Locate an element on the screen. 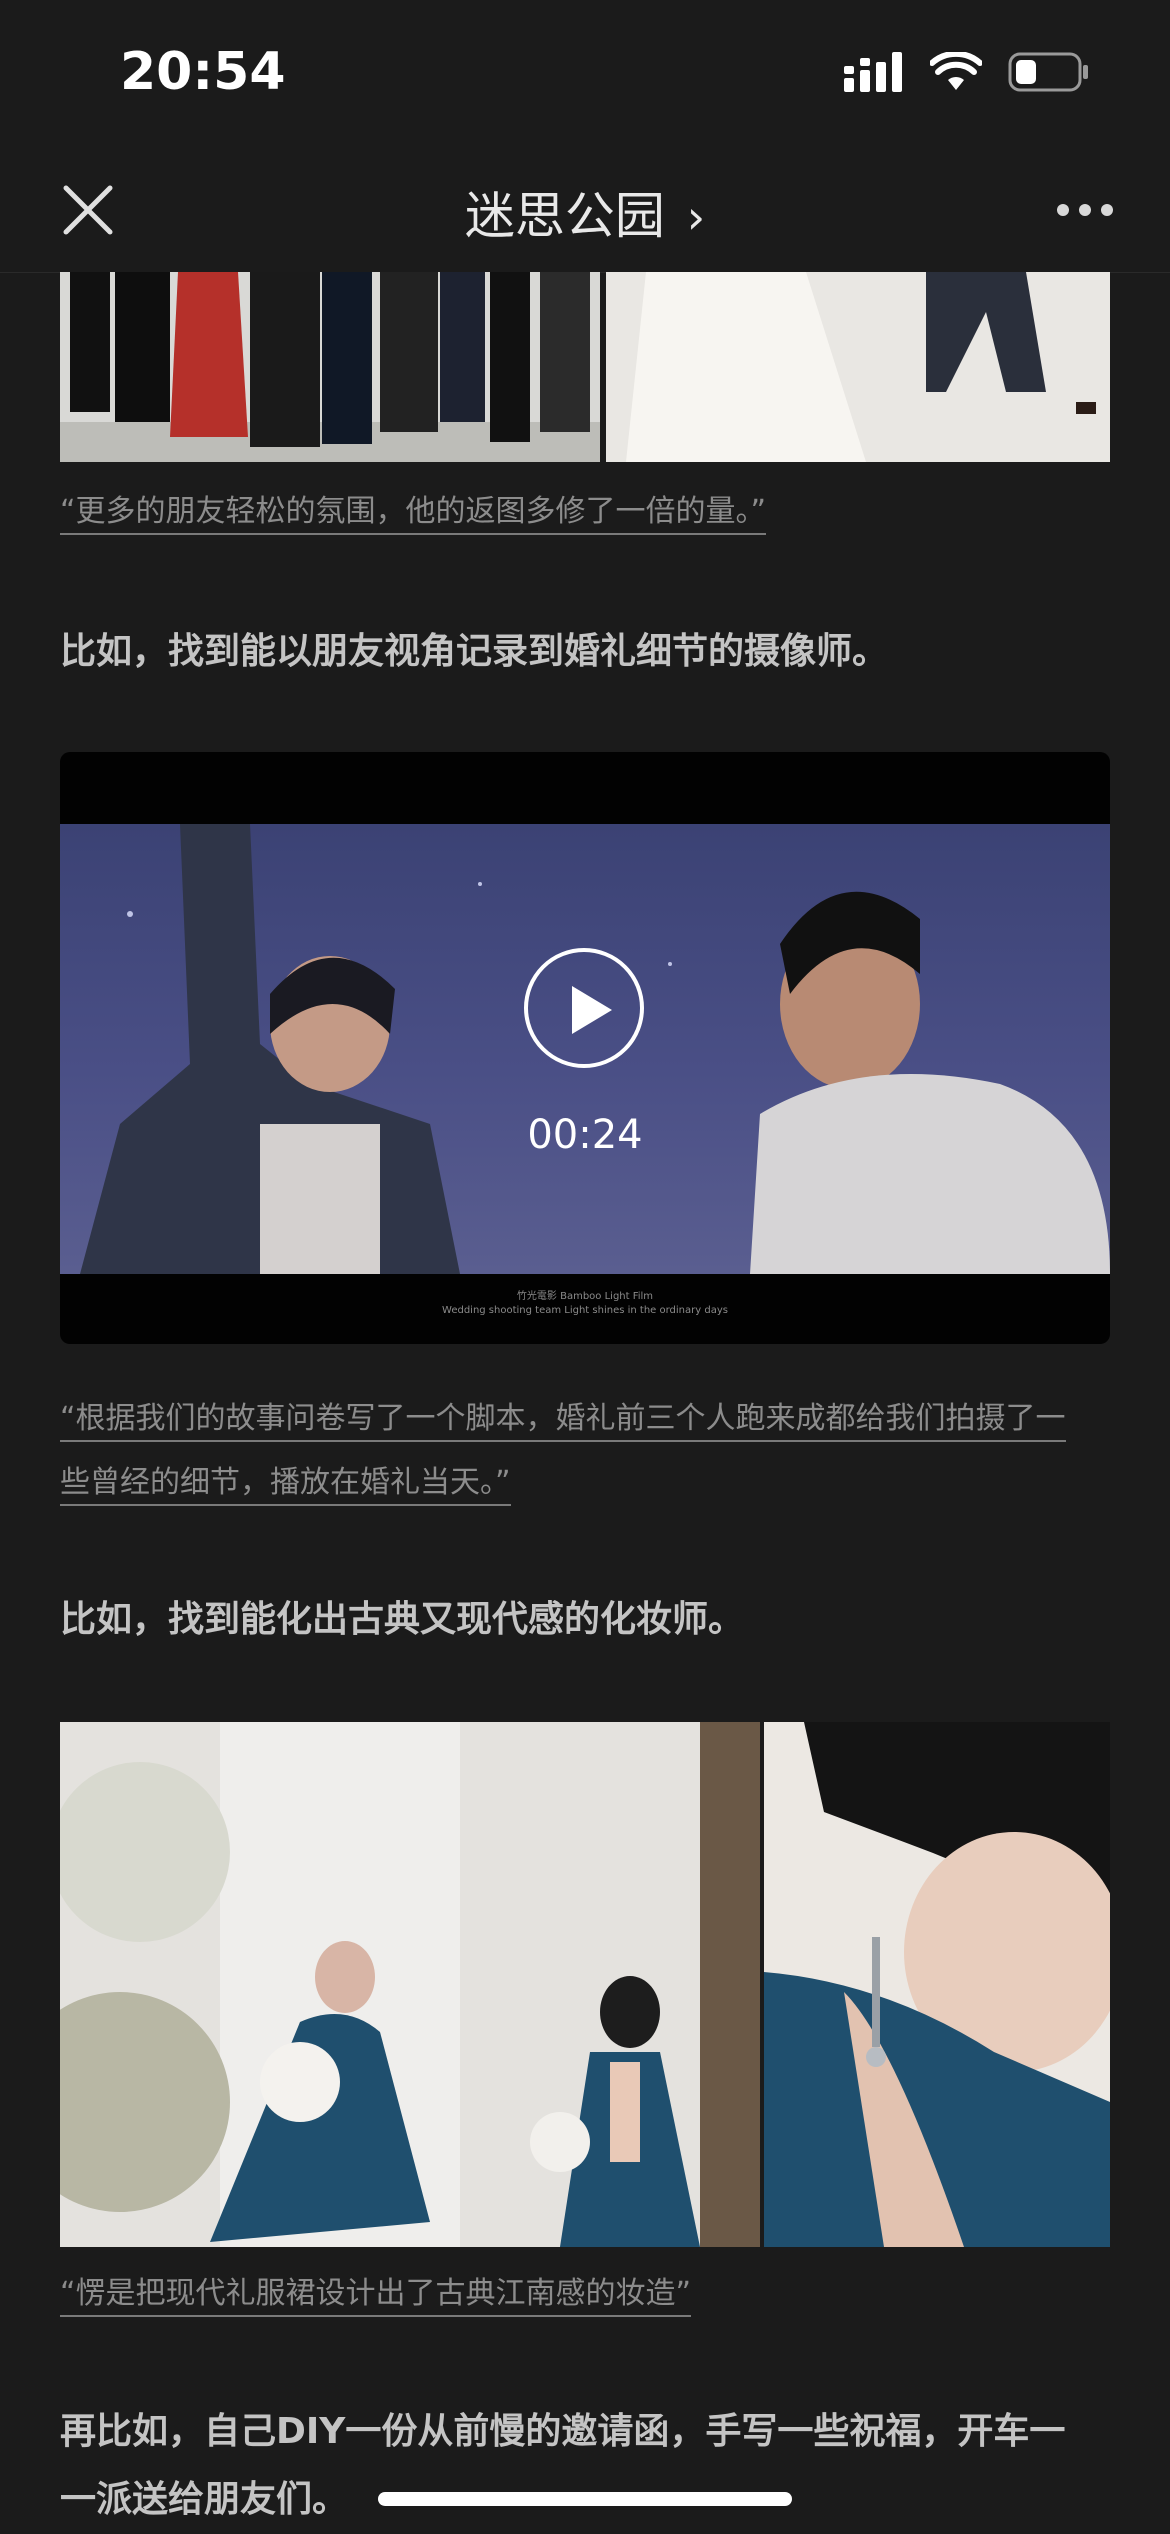  caption-3: “愣是把现代礼服裙设计出了古典江南感的妆造” is located at coordinates (376, 2294).